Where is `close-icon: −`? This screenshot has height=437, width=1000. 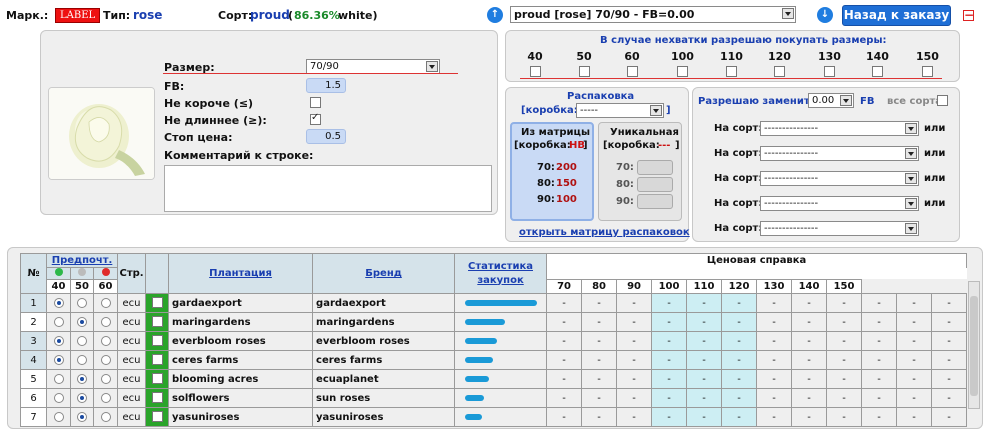 close-icon: − is located at coordinates (968, 15).